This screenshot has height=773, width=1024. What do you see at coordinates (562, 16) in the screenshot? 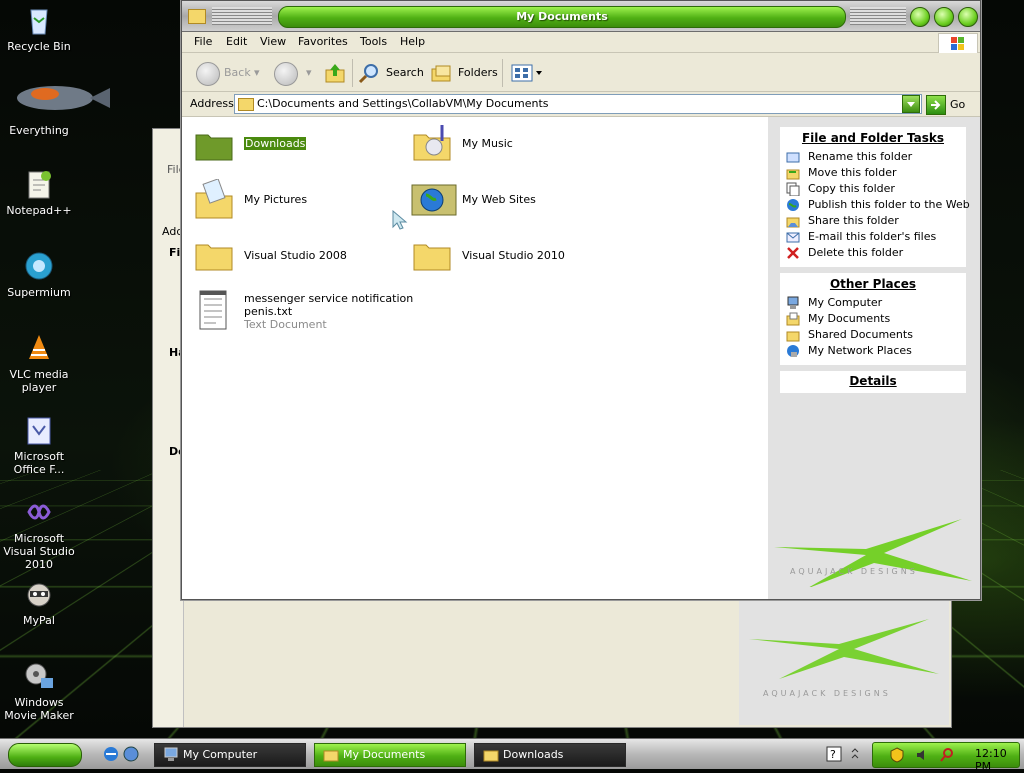
I see `window-title: My Documents` at bounding box center [562, 16].